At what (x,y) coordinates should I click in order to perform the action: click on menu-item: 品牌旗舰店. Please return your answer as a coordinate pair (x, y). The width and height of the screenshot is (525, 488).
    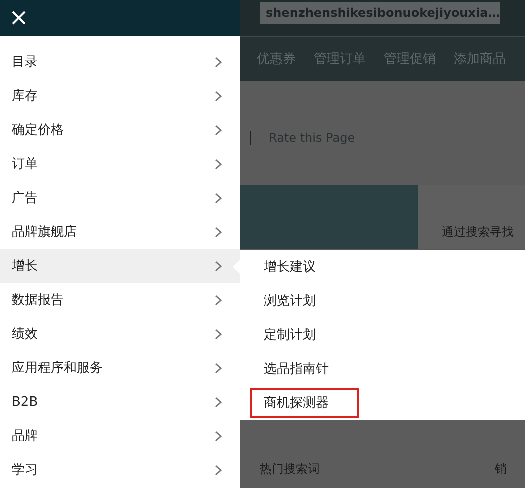
    Looking at the image, I should click on (120, 232).